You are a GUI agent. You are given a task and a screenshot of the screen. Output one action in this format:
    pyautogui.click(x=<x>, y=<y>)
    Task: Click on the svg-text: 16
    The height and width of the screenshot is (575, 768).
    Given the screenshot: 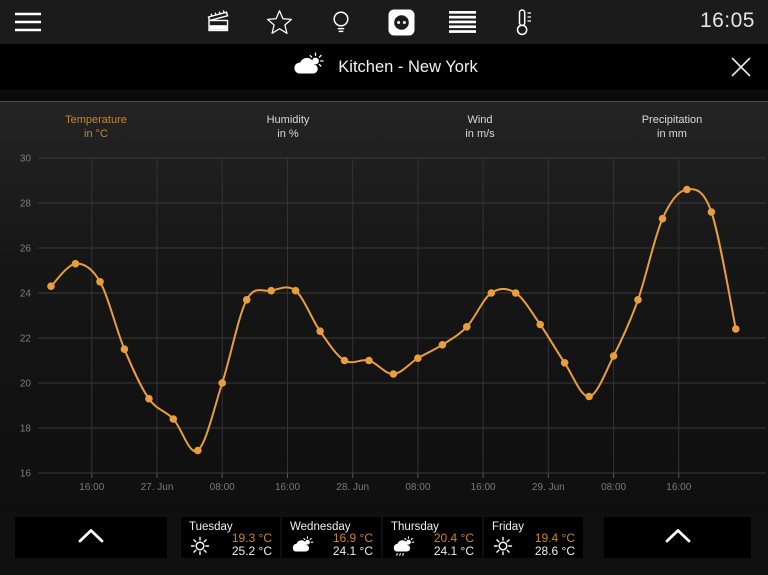 What is the action you would take?
    pyautogui.click(x=26, y=474)
    